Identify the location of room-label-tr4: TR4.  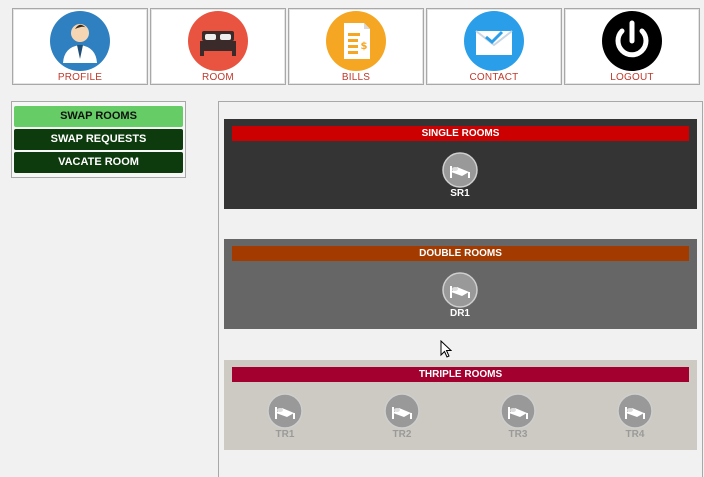
(635, 434).